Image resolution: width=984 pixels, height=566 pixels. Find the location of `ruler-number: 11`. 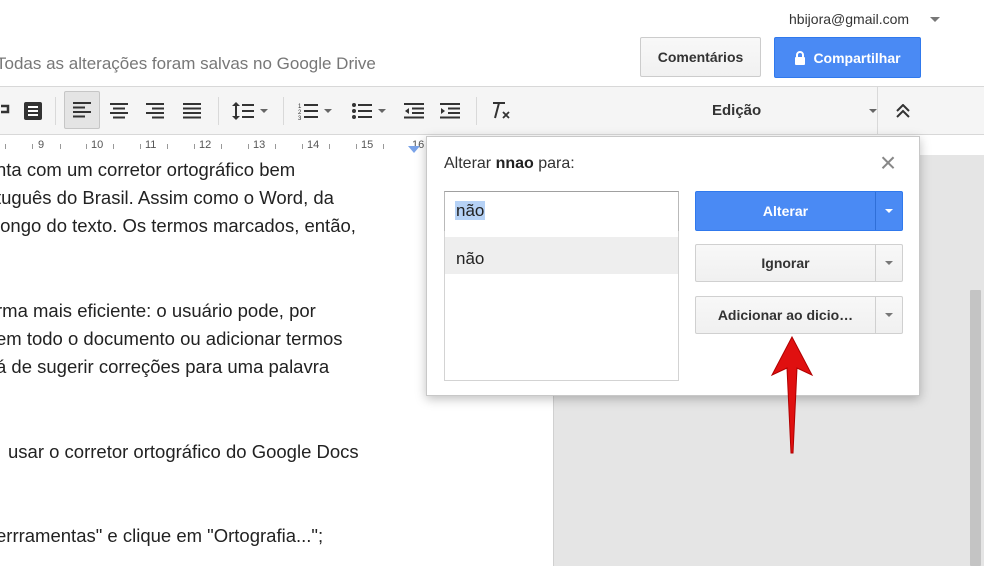

ruler-number: 11 is located at coordinates (151, 145).